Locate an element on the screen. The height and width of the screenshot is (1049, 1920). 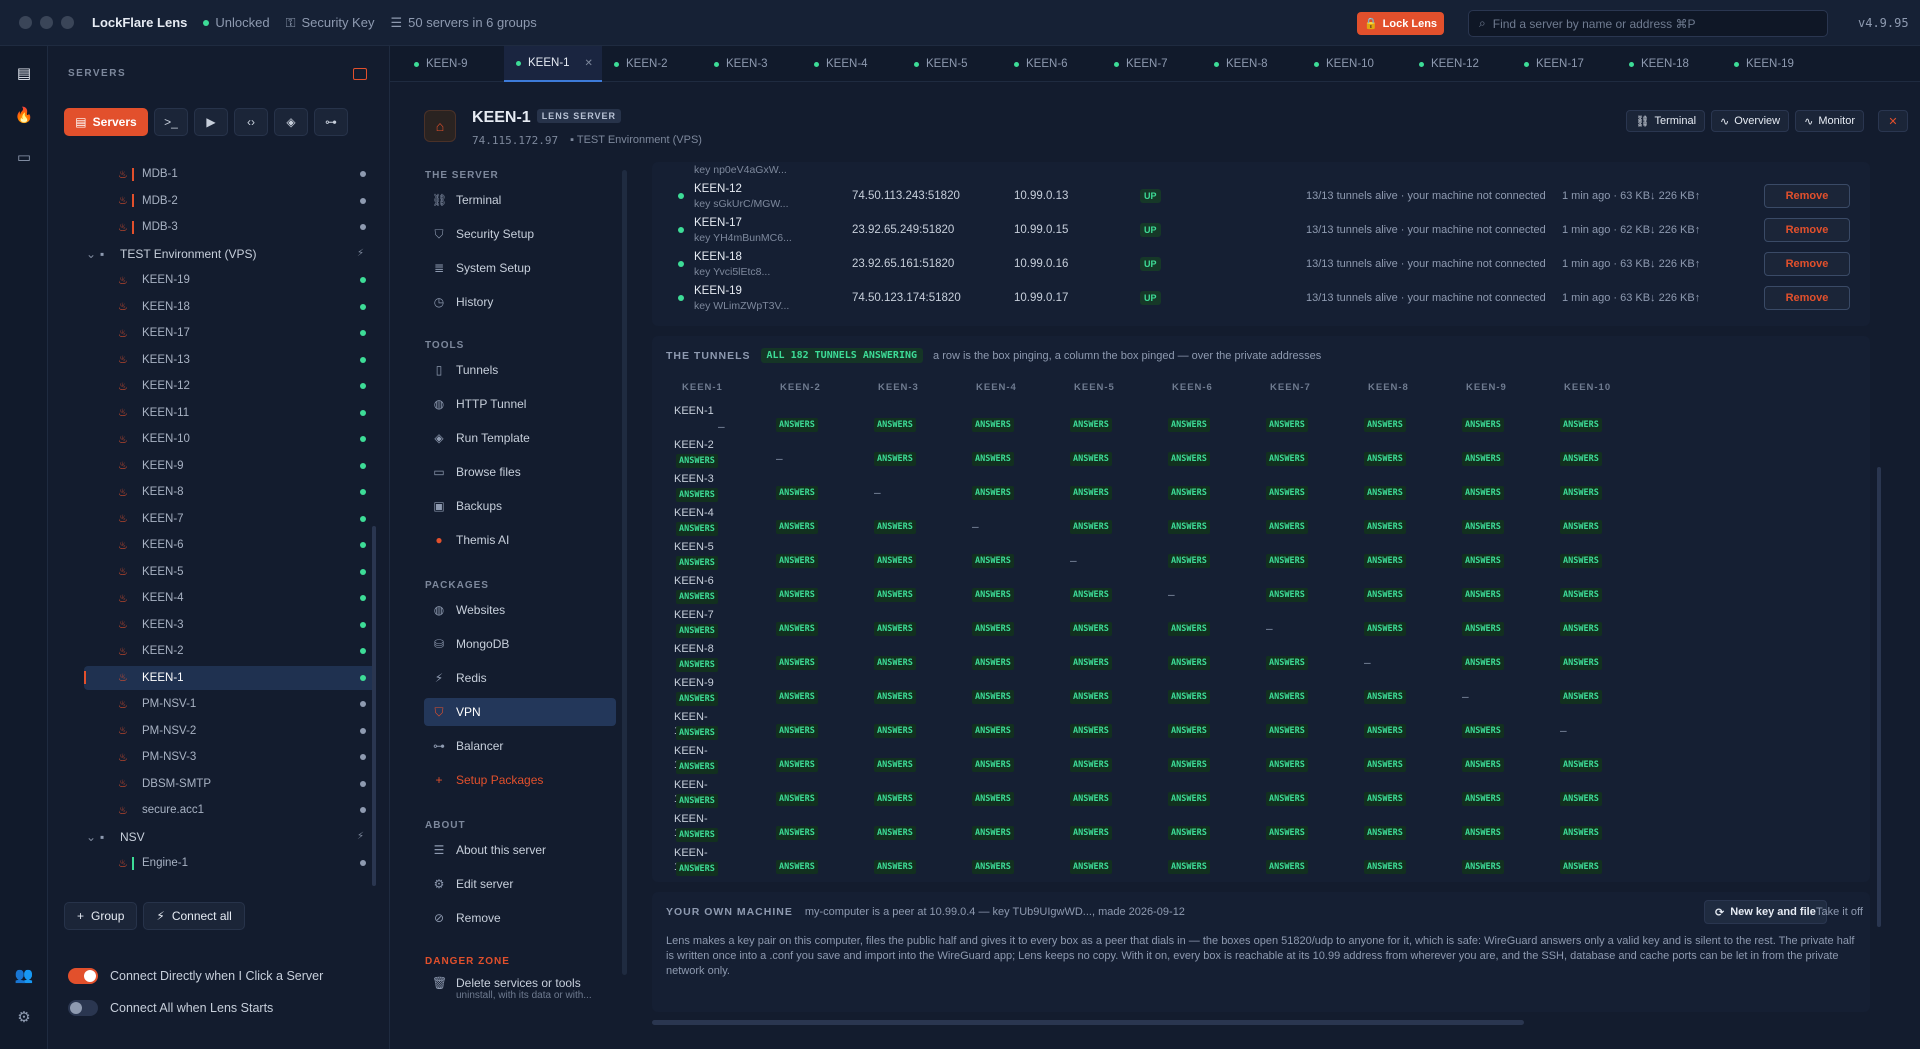
server-row: ♨ KEEN-2 is located at coordinates (247, 651).